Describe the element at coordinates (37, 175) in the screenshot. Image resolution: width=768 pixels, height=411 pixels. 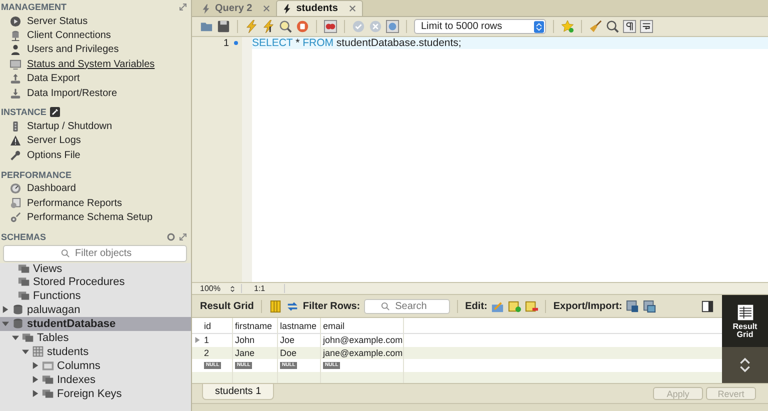
I see `section-title: PERFORMANCE` at that location.